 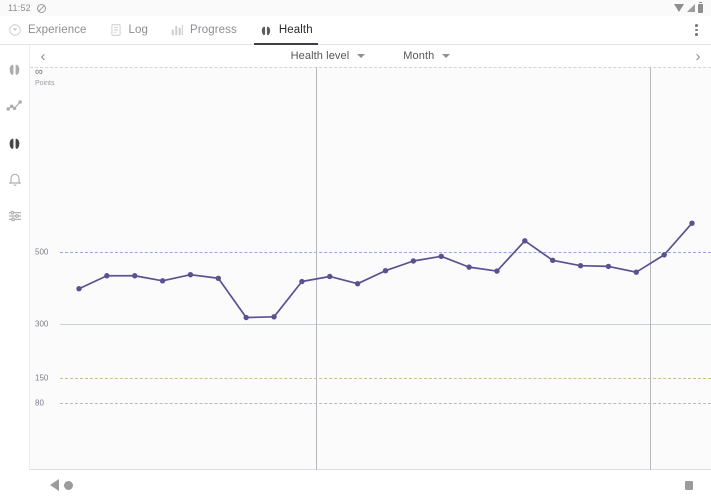 What do you see at coordinates (15, 30) in the screenshot?
I see `experience-badge-icon` at bounding box center [15, 30].